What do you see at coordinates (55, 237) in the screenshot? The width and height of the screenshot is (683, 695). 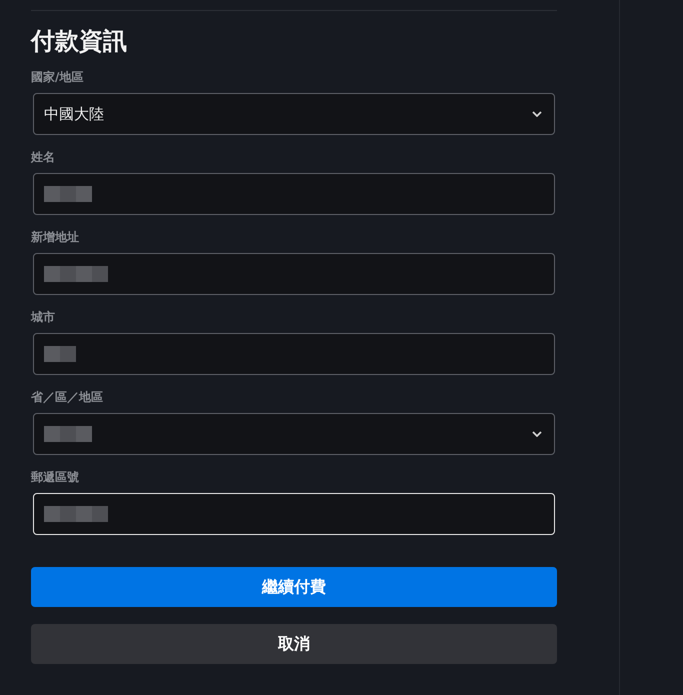 I see `field-label: 新增地址` at bounding box center [55, 237].